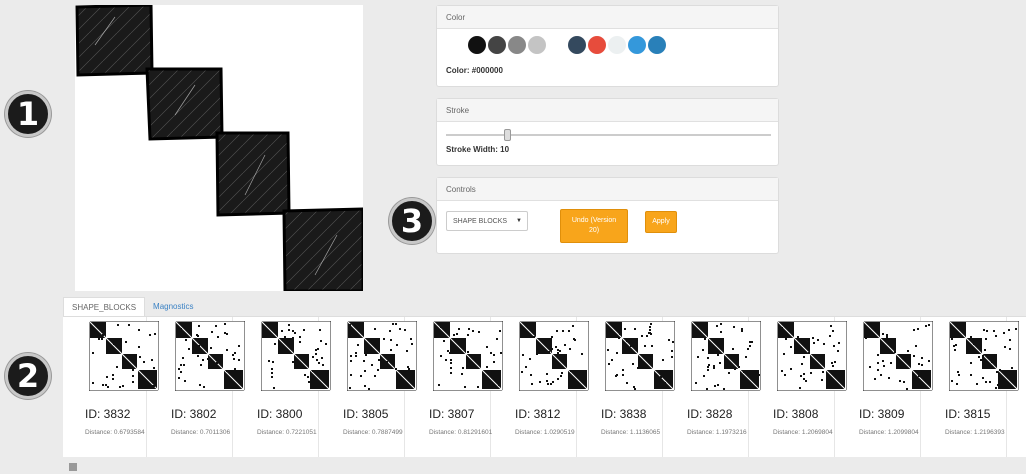  What do you see at coordinates (28, 376) in the screenshot?
I see `callout-badge-2: 2` at bounding box center [28, 376].